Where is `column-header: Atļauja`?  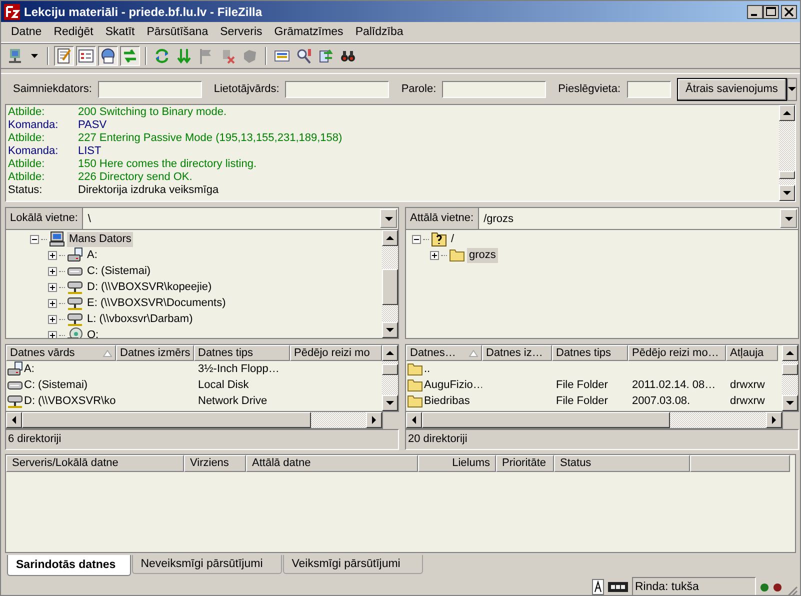
column-header: Atļauja is located at coordinates (752, 353).